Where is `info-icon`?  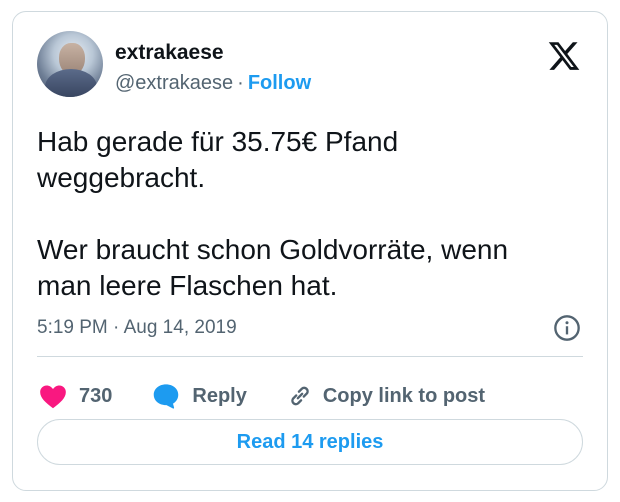
info-icon is located at coordinates (567, 328).